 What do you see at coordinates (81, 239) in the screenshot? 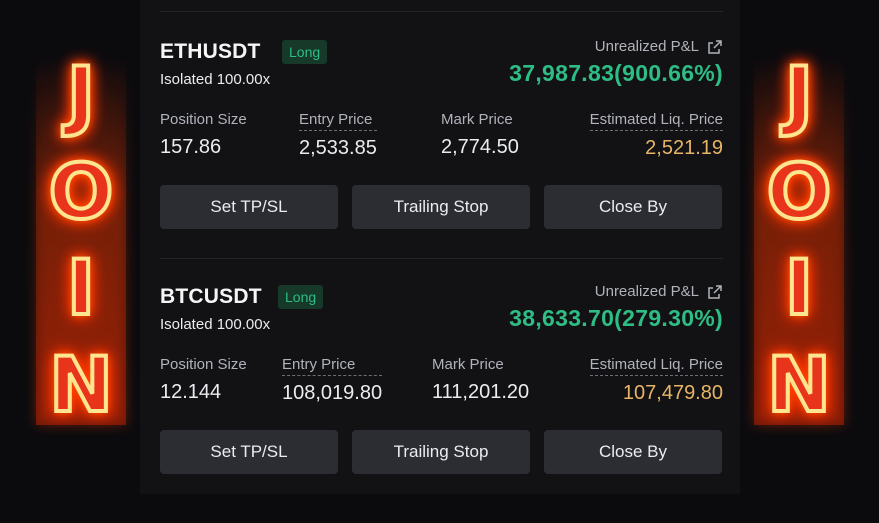
I see `join-overlay-left: J O I N` at bounding box center [81, 239].